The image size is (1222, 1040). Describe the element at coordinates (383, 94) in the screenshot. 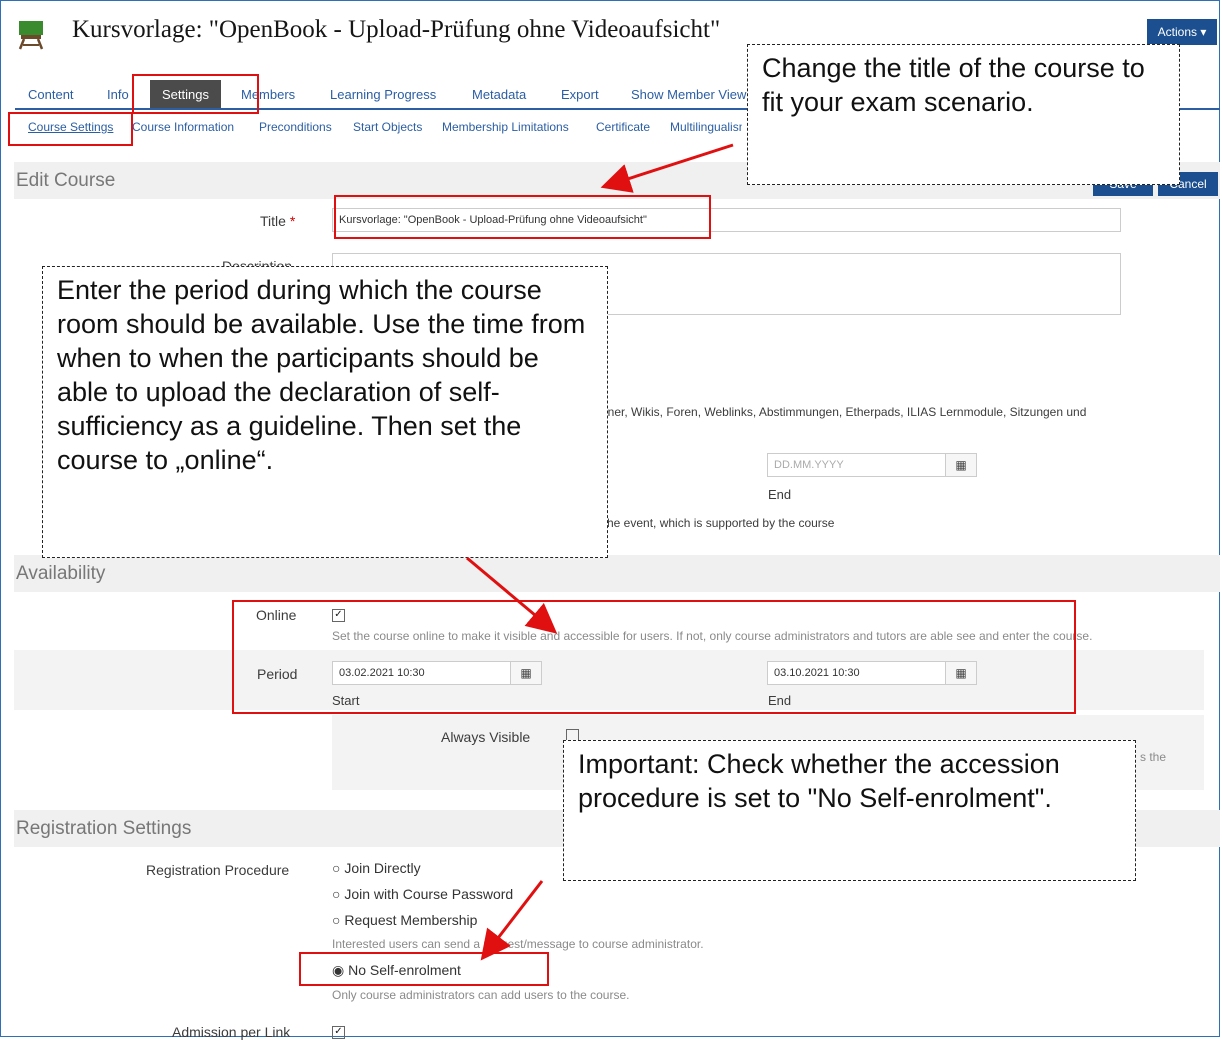

I see `tab-learning-progress: Learning Progress` at that location.